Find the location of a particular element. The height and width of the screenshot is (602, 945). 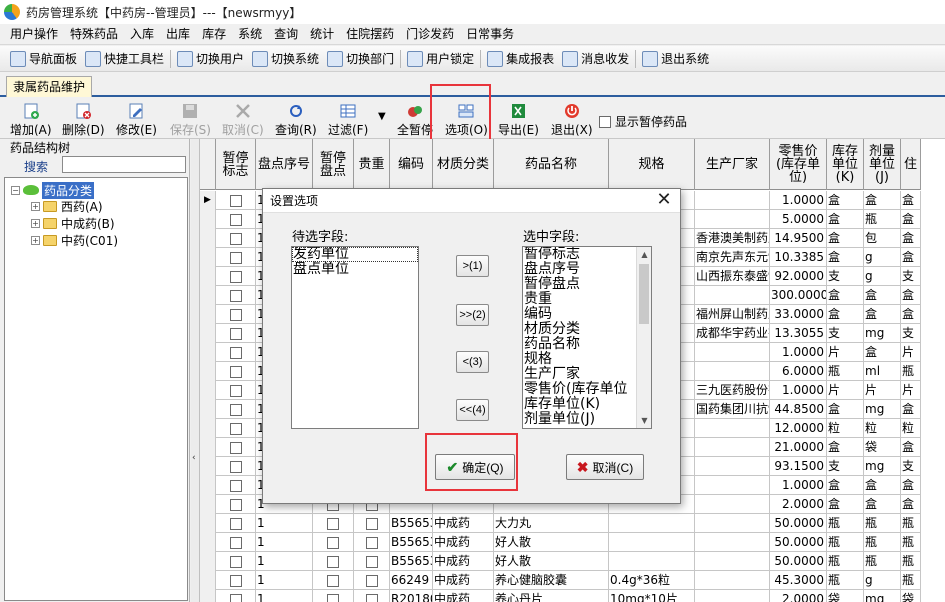

table-row: 1B556533中成药大力丸50.0000瓶瓶瓶 is located at coordinates (560, 523).